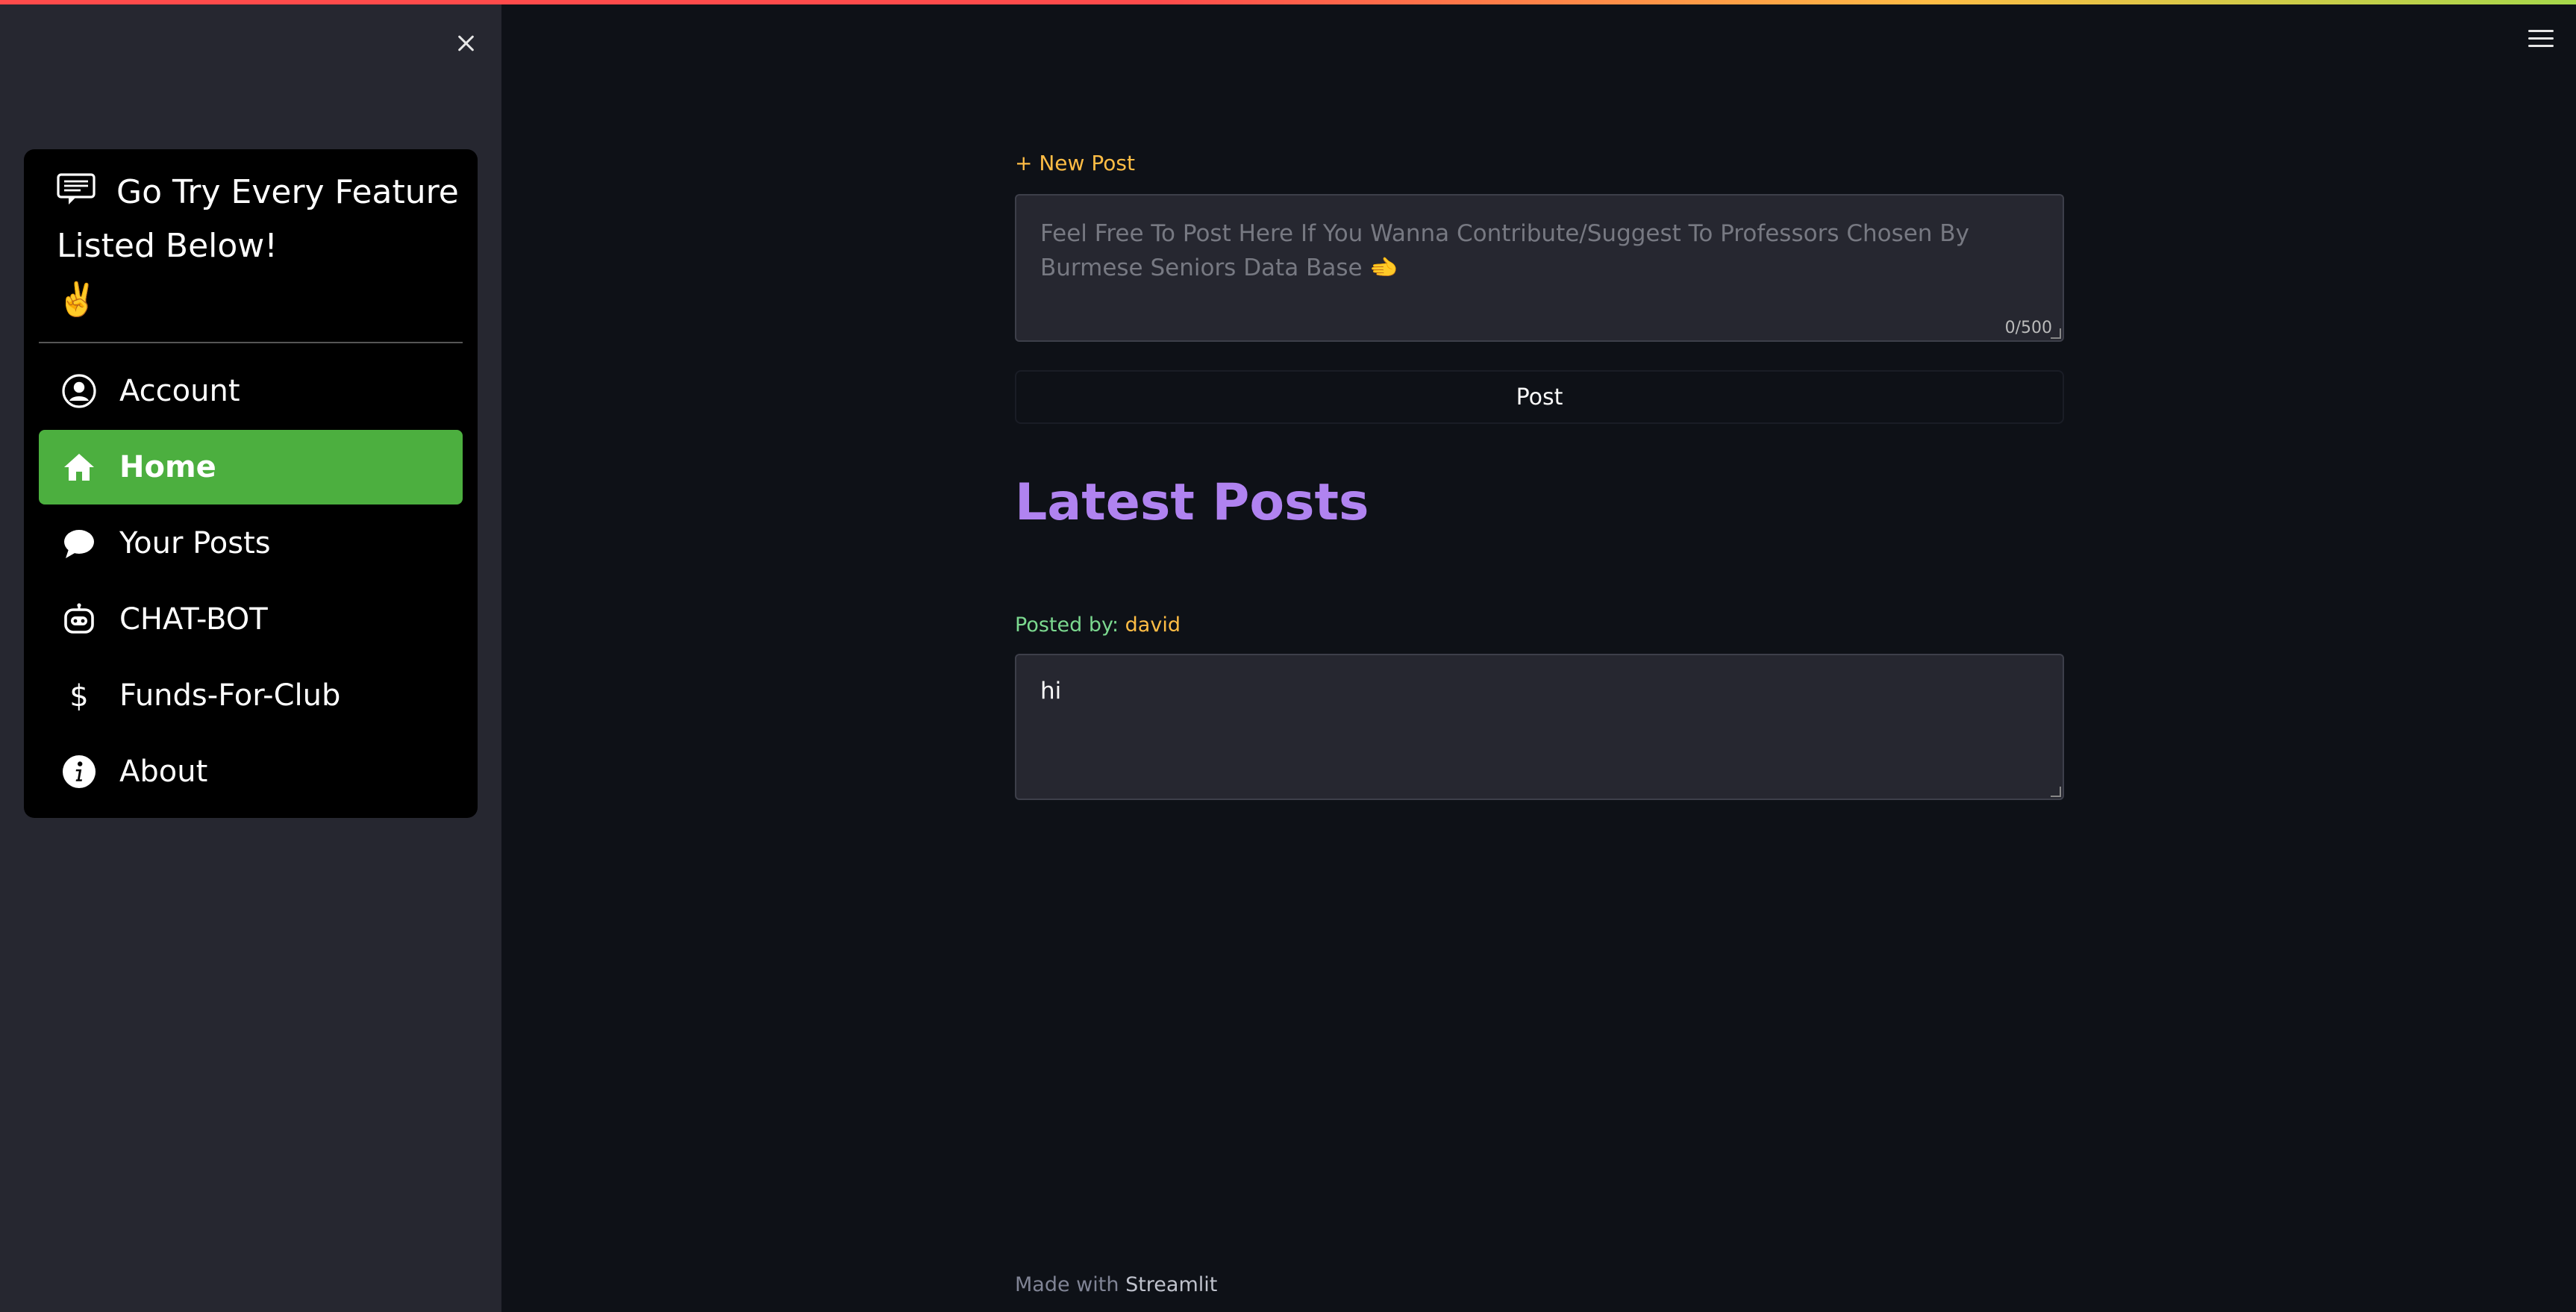  I want to click on footer: Made with Streamlit, so click(1116, 1284).